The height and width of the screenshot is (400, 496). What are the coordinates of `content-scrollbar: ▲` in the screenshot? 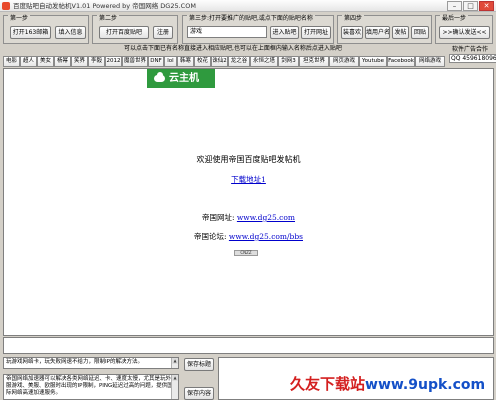 It's located at (174, 387).